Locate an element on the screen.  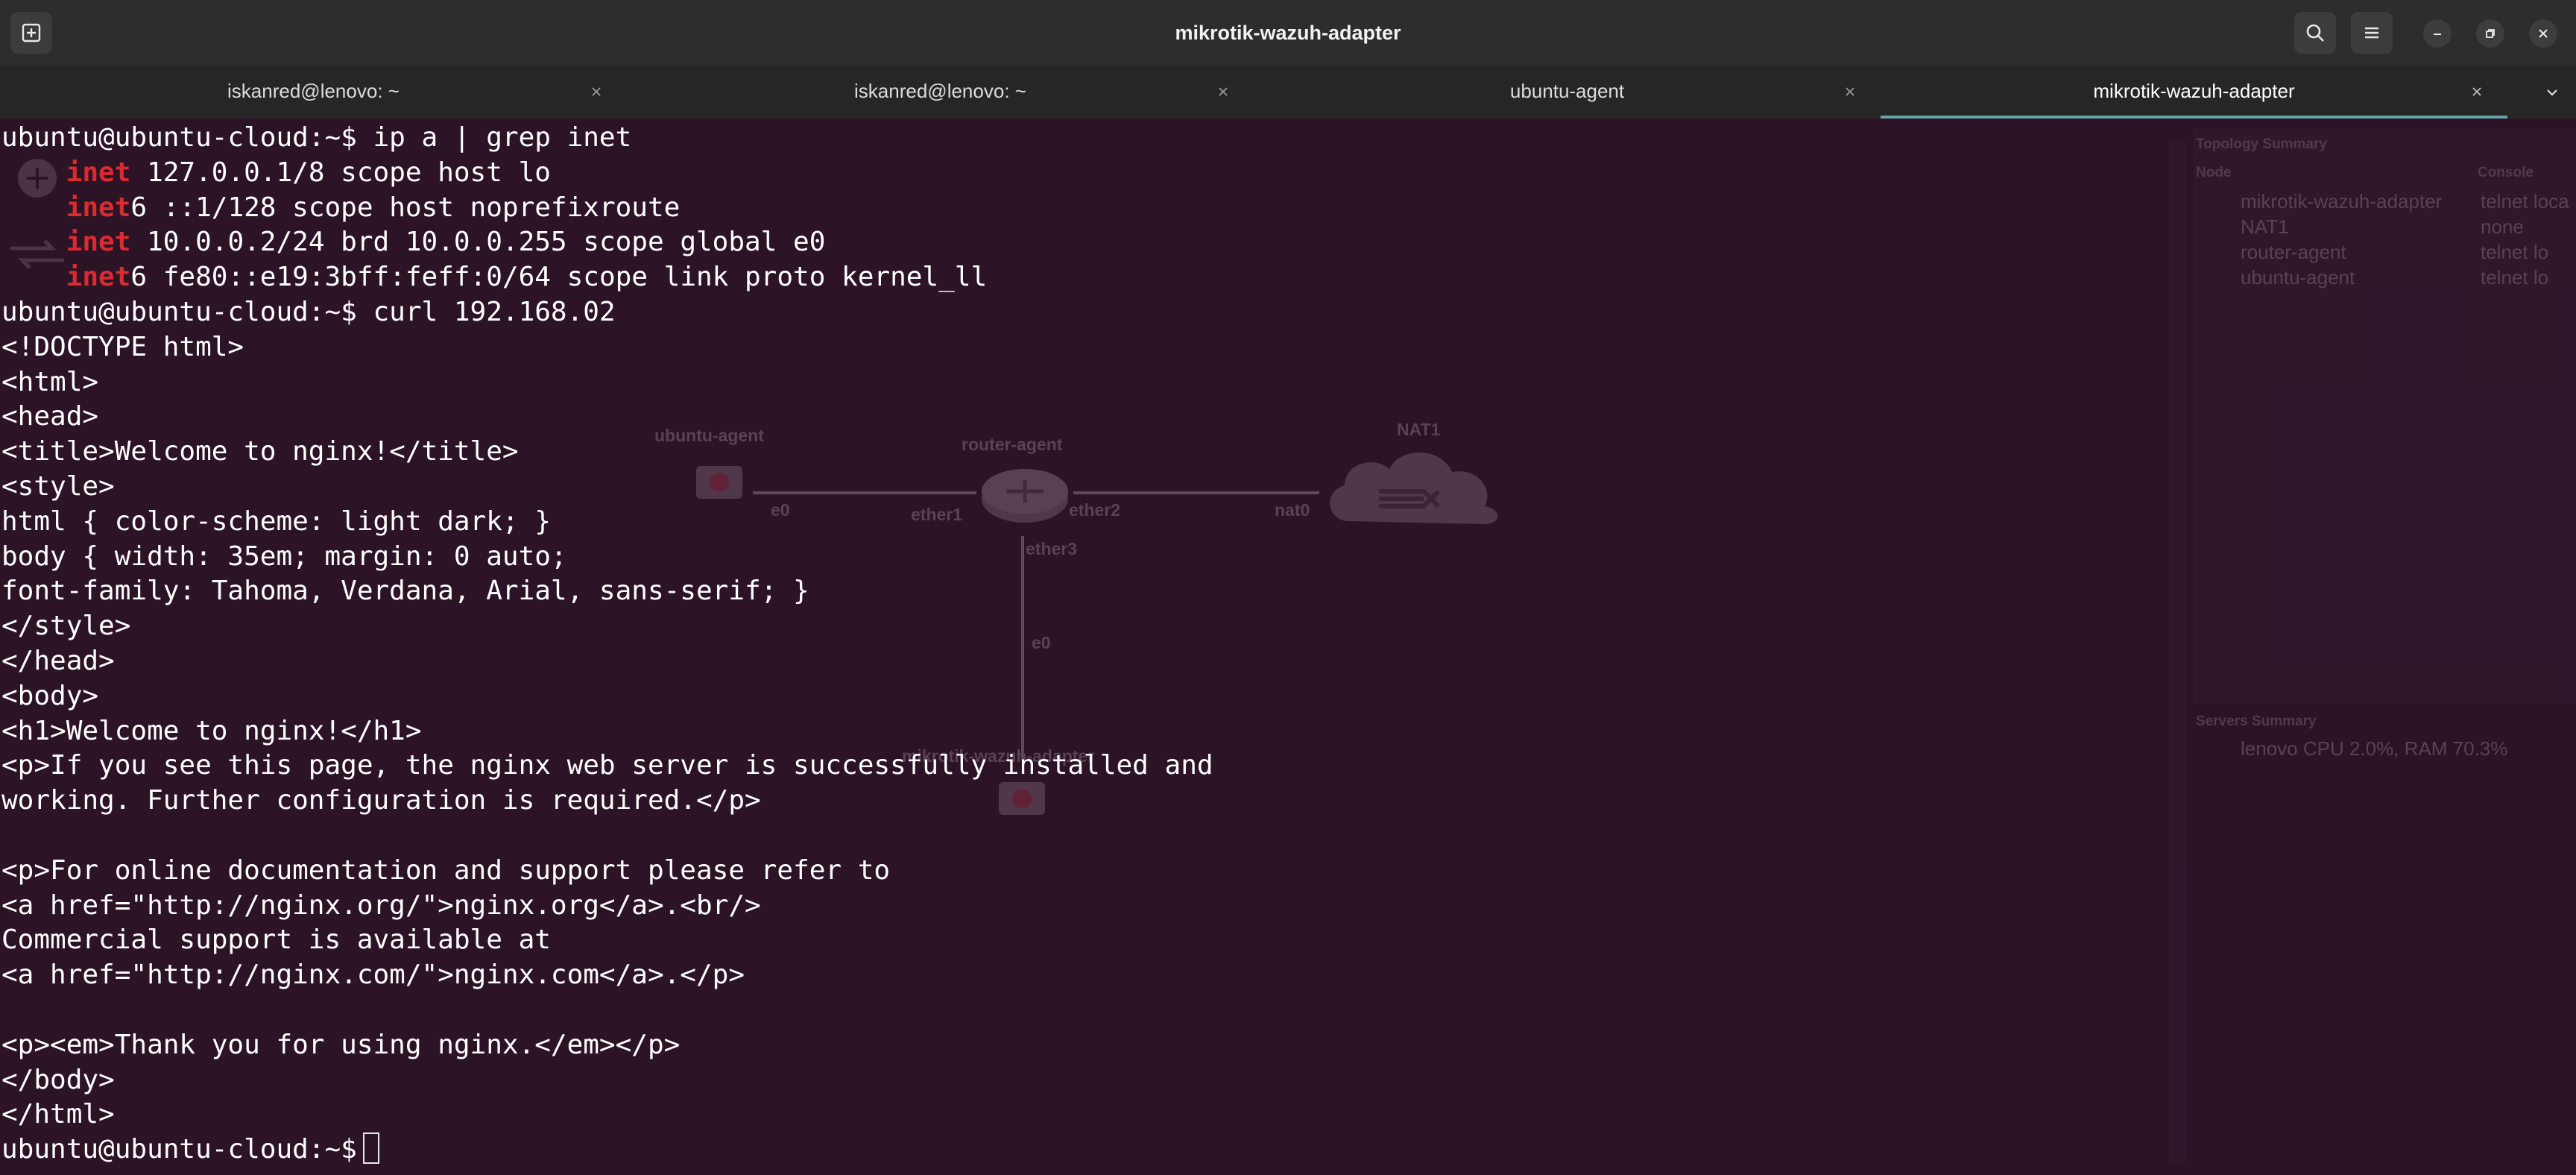
tab-mikrotik-wazuh-adapter: mikrotik-wazuh-adapter is located at coordinates (2194, 92).